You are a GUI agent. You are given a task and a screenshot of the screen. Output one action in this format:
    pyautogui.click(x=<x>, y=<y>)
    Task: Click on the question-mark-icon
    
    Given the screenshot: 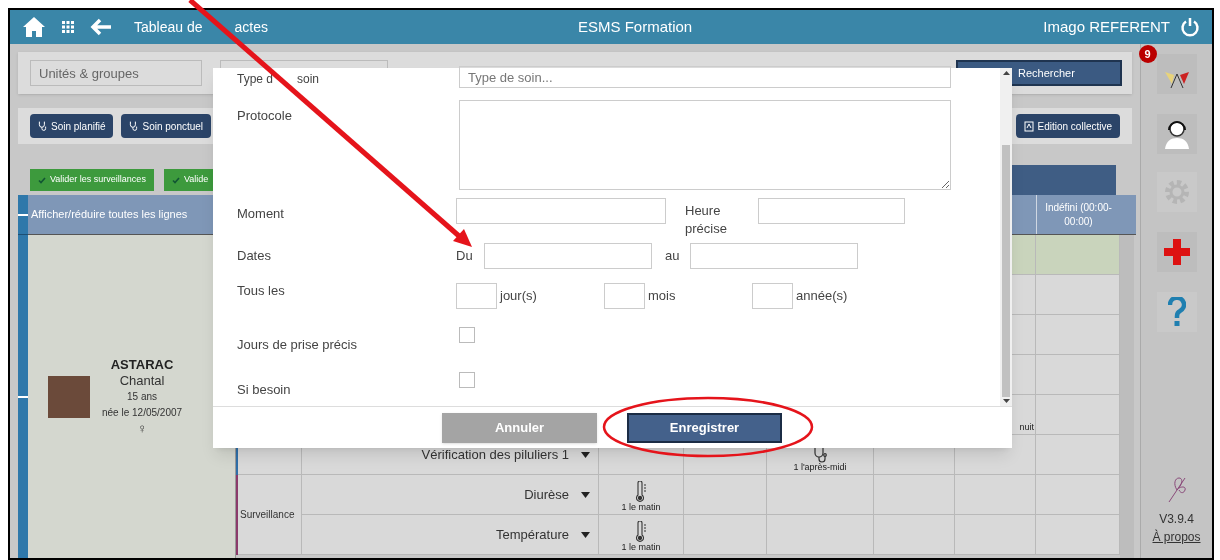 What is the action you would take?
    pyautogui.click(x=1176, y=312)
    